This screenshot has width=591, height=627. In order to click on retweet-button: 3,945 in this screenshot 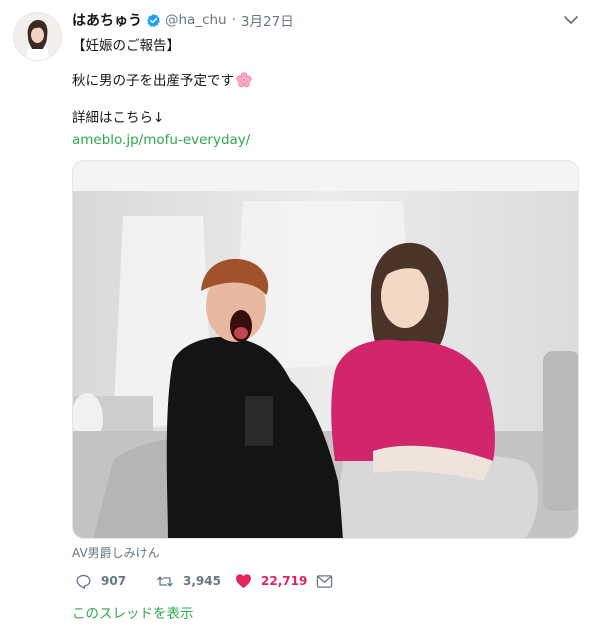, I will do `click(188, 581)`.